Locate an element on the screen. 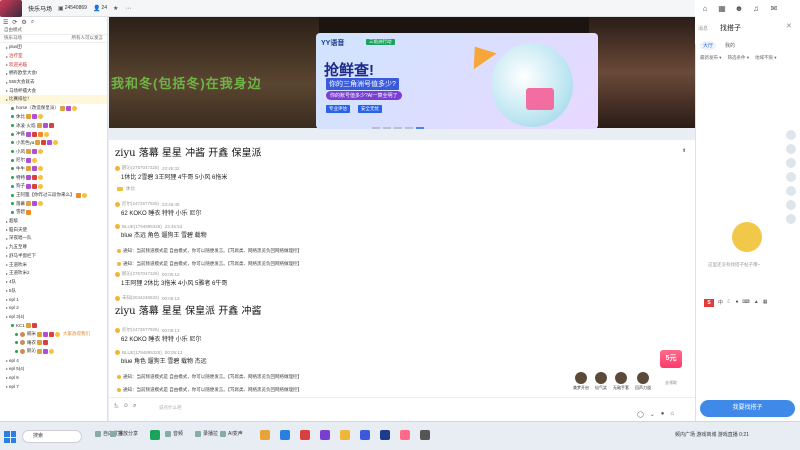 This screenshot has width=800, height=450. coupon-badge: 5元 is located at coordinates (671, 359).